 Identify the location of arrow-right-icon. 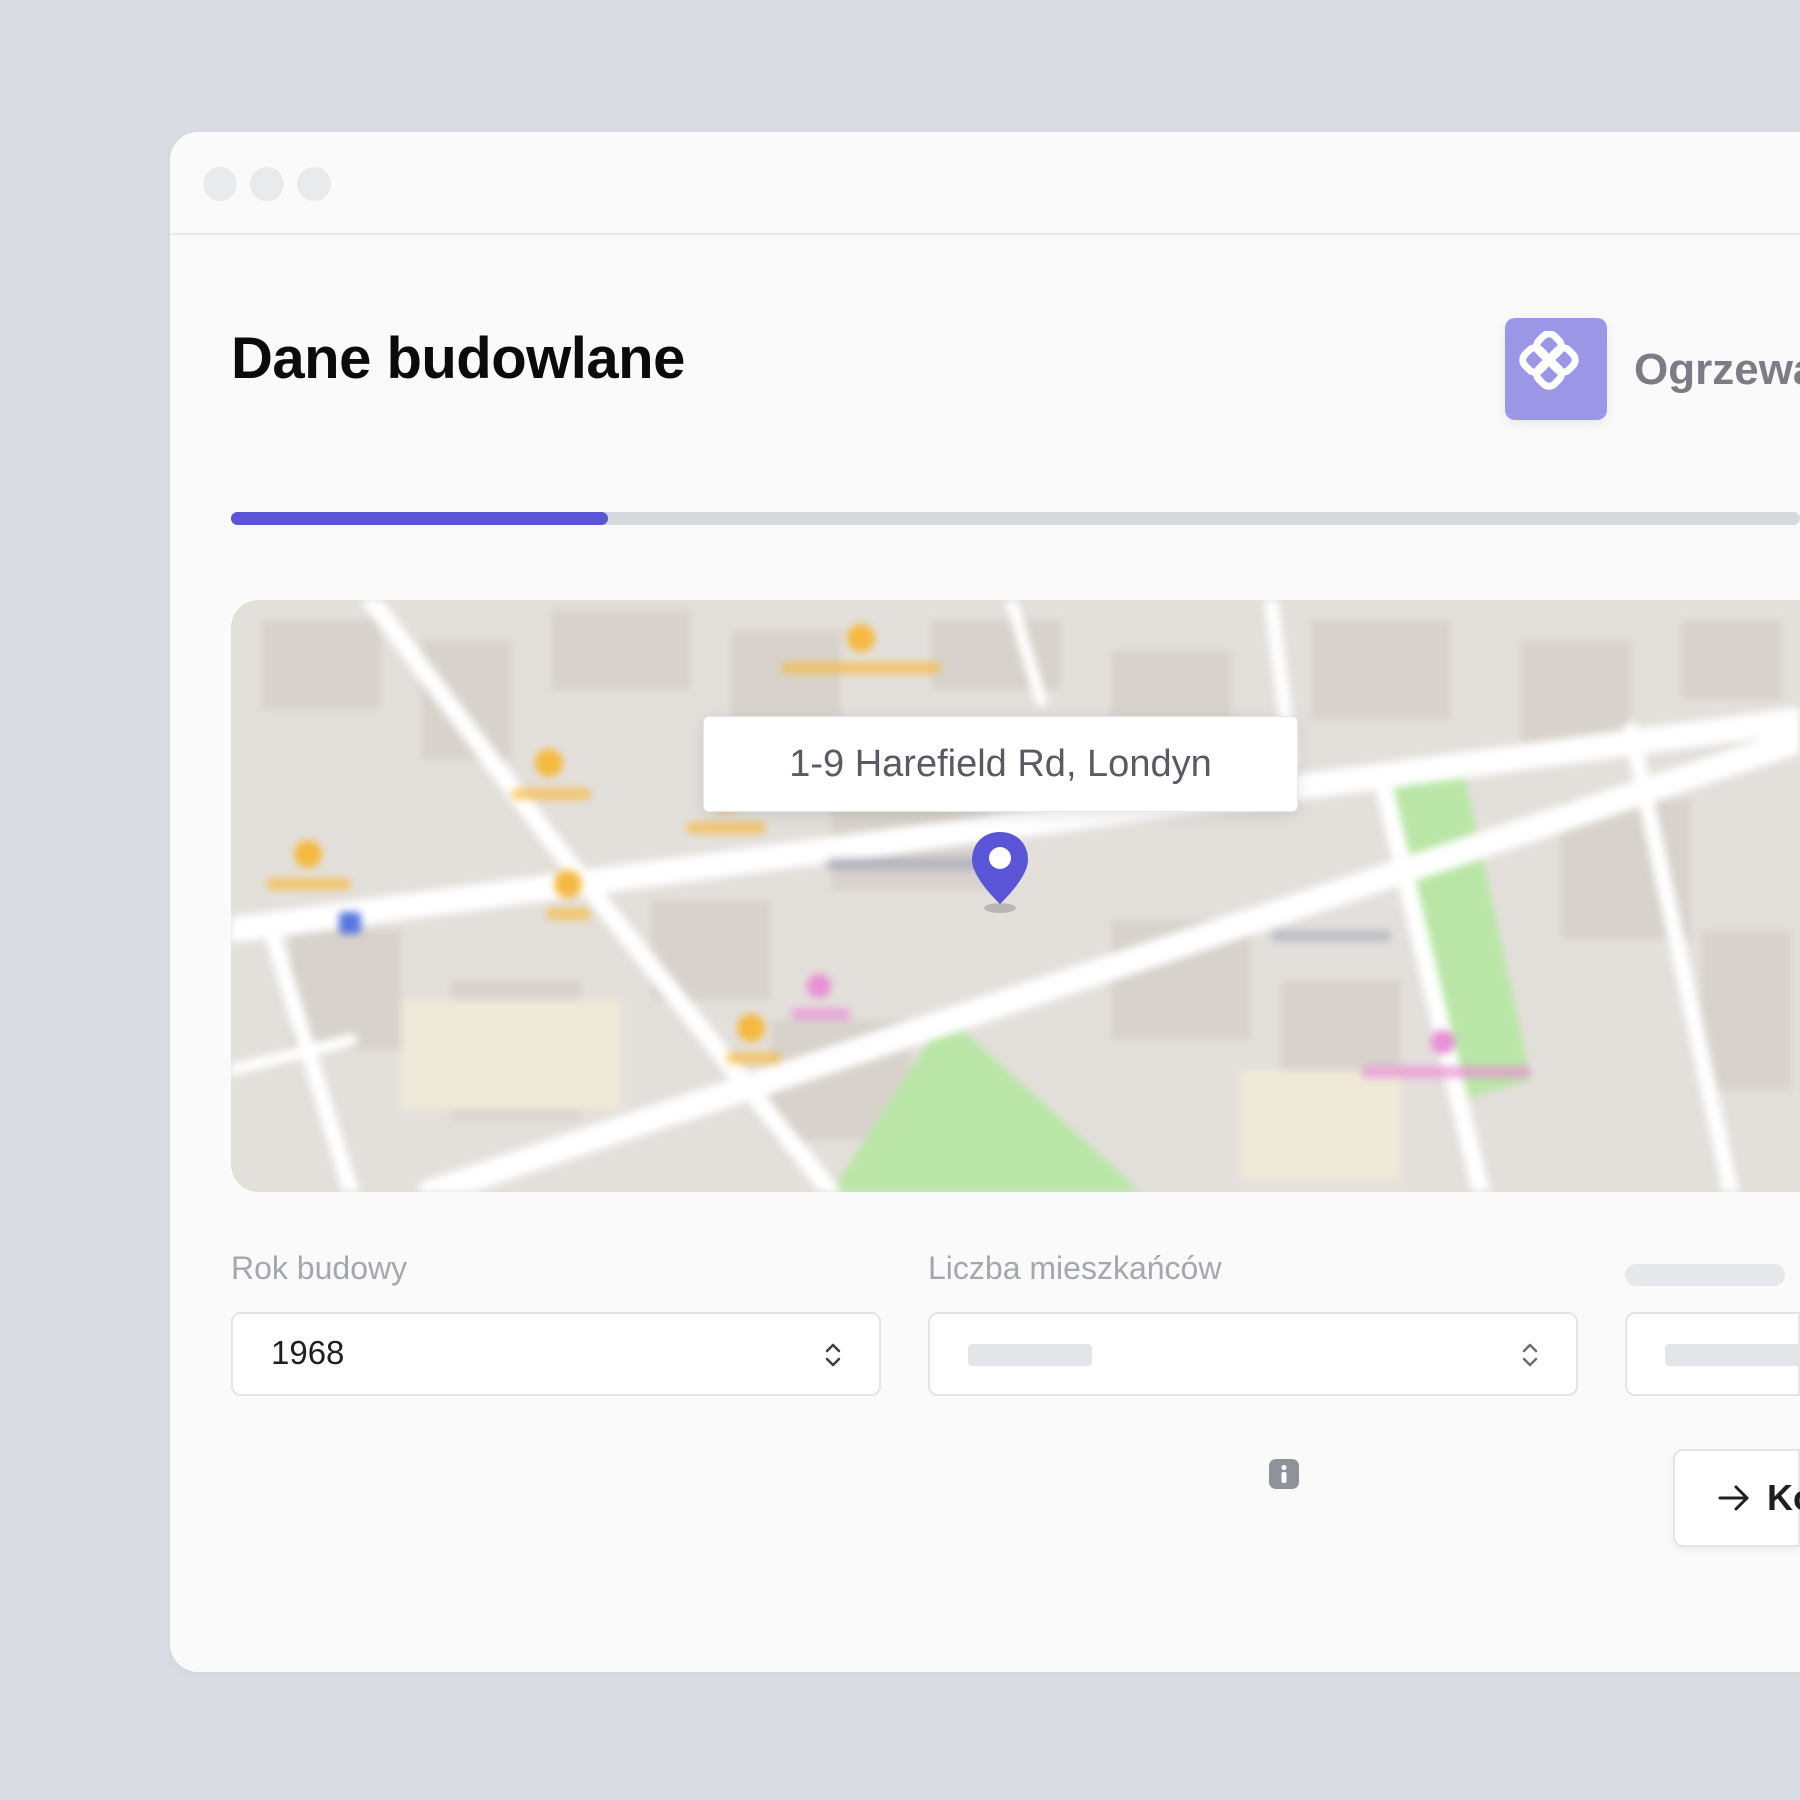
(1733, 1498).